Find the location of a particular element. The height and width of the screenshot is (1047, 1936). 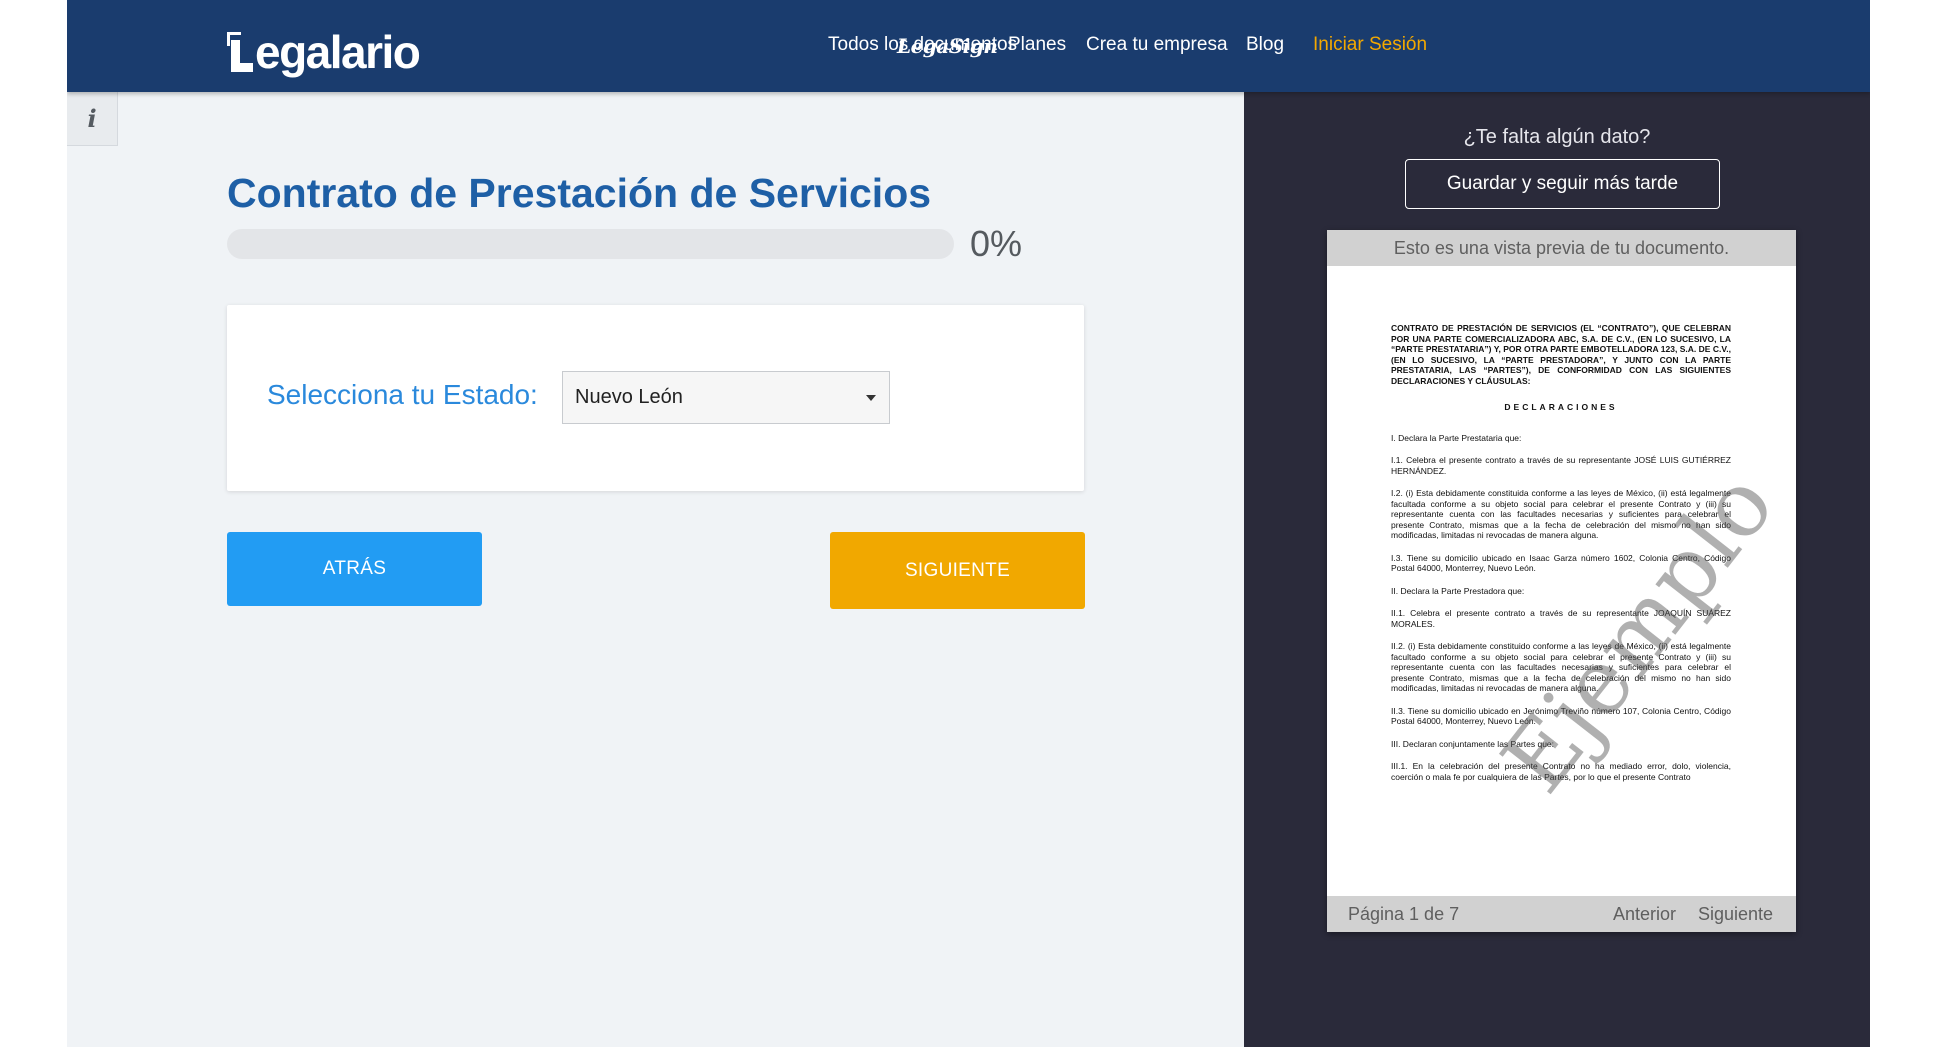

nav-blog: Blog is located at coordinates (1265, 45).